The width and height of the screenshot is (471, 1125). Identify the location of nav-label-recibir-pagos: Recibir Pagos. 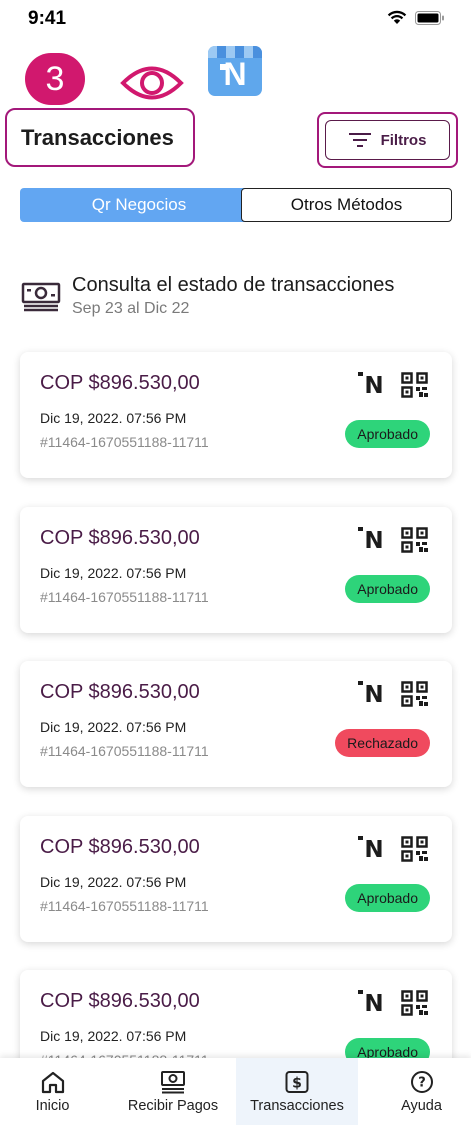
(173, 1105).